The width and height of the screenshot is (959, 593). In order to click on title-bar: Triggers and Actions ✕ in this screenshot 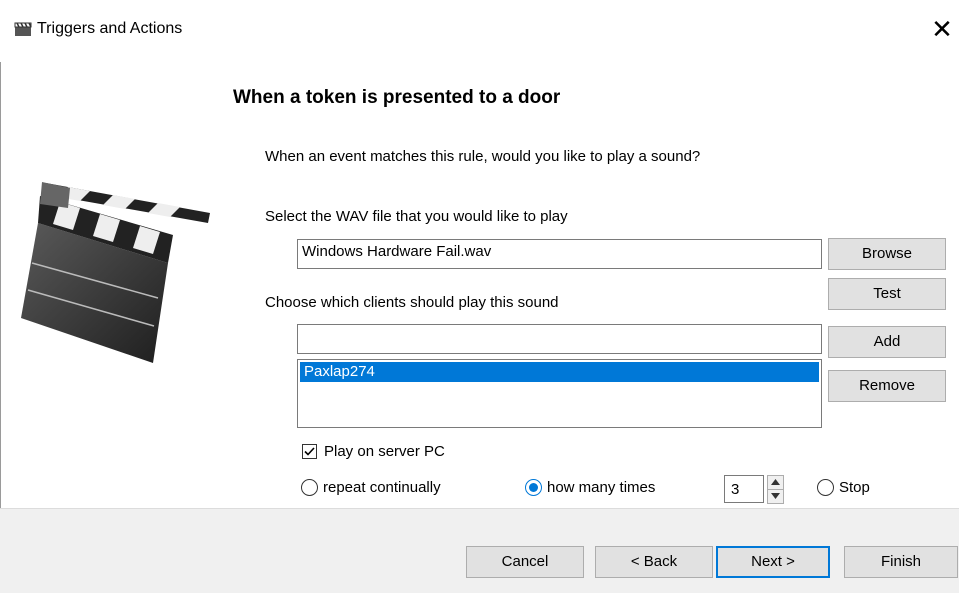, I will do `click(479, 31)`.